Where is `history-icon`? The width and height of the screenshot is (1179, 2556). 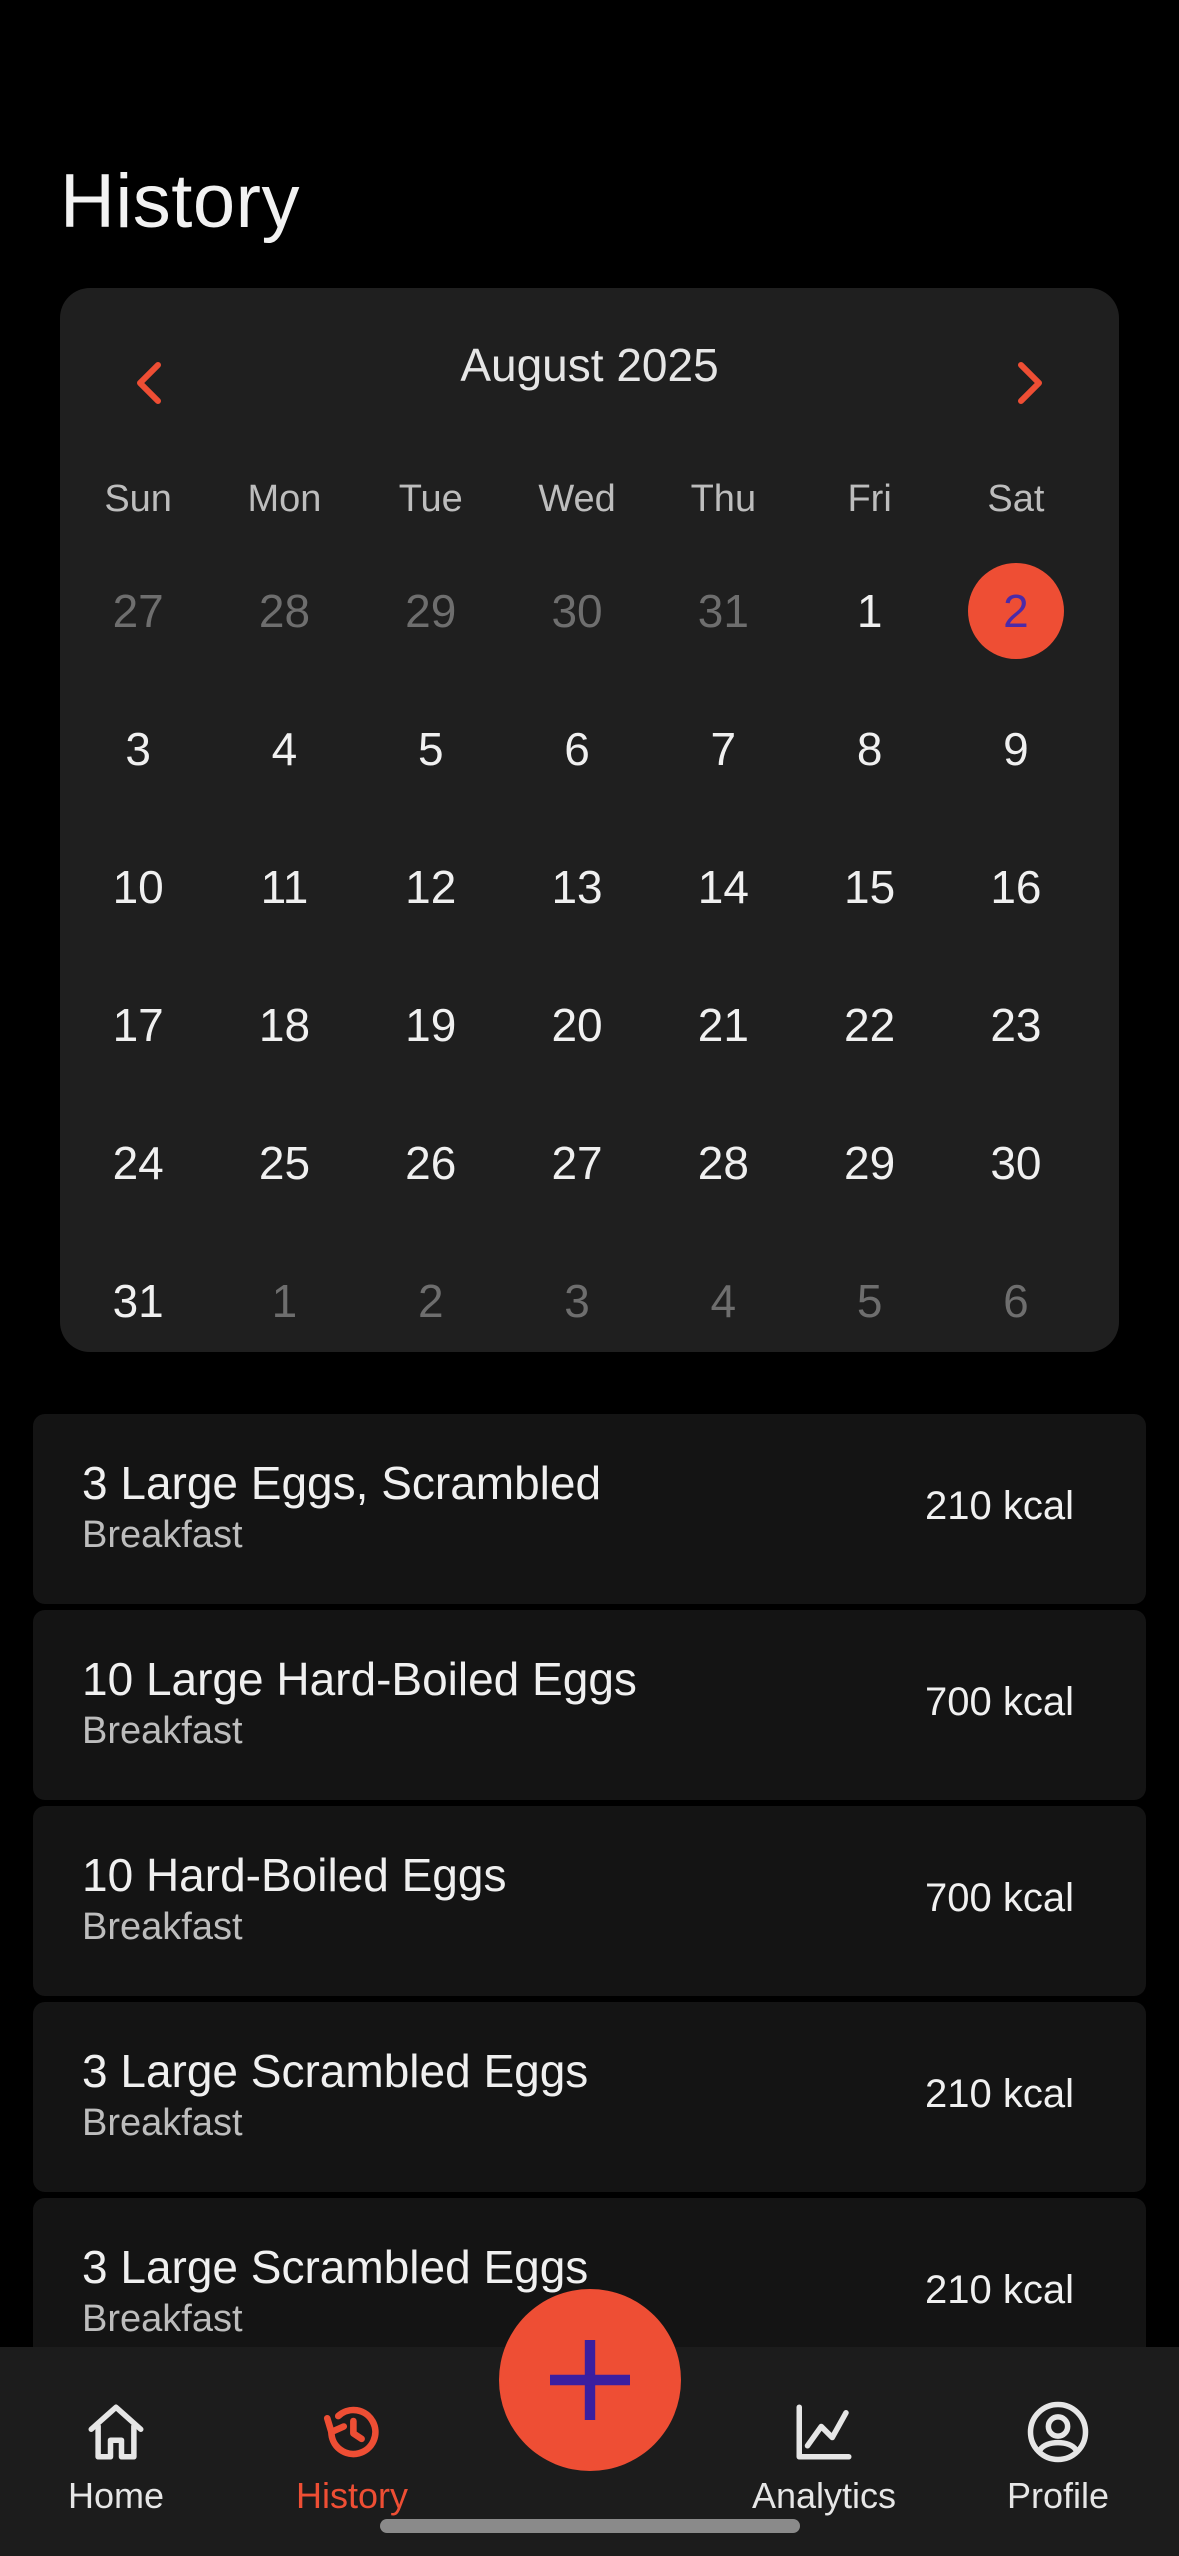 history-icon is located at coordinates (351, 2432).